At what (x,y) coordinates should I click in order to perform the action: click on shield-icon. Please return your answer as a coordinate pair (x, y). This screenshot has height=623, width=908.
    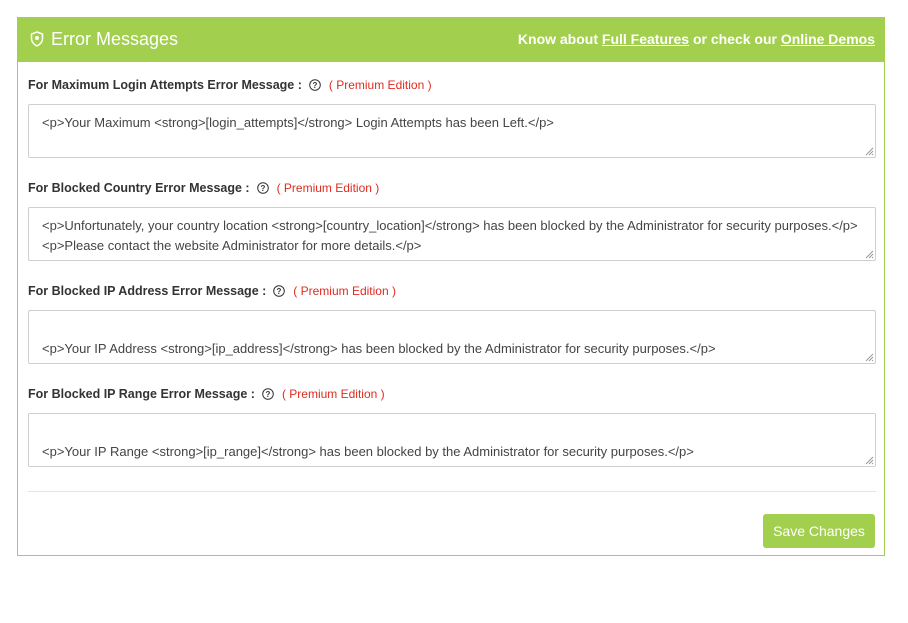
    Looking at the image, I should click on (37, 39).